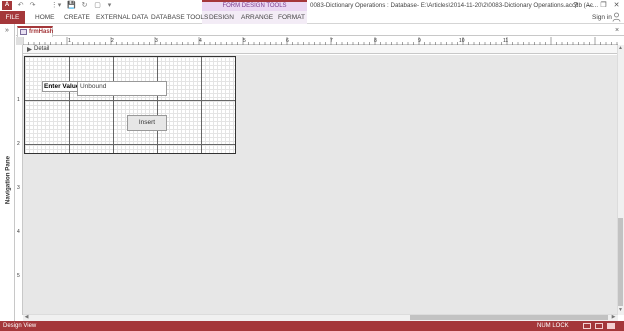 The image size is (624, 331). Describe the element at coordinates (419, 41) in the screenshot. I see `ruler-number: 9` at that location.